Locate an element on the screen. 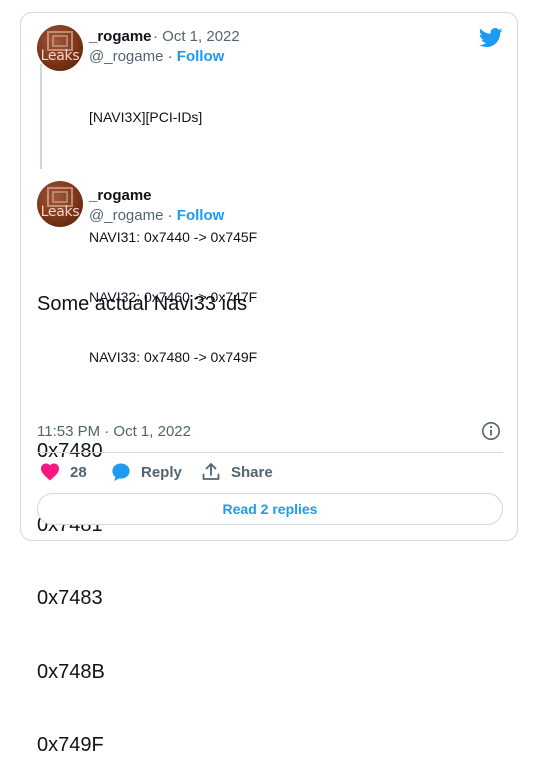 The height and width of the screenshot is (782, 541). reply-button: Reply is located at coordinates (146, 472).